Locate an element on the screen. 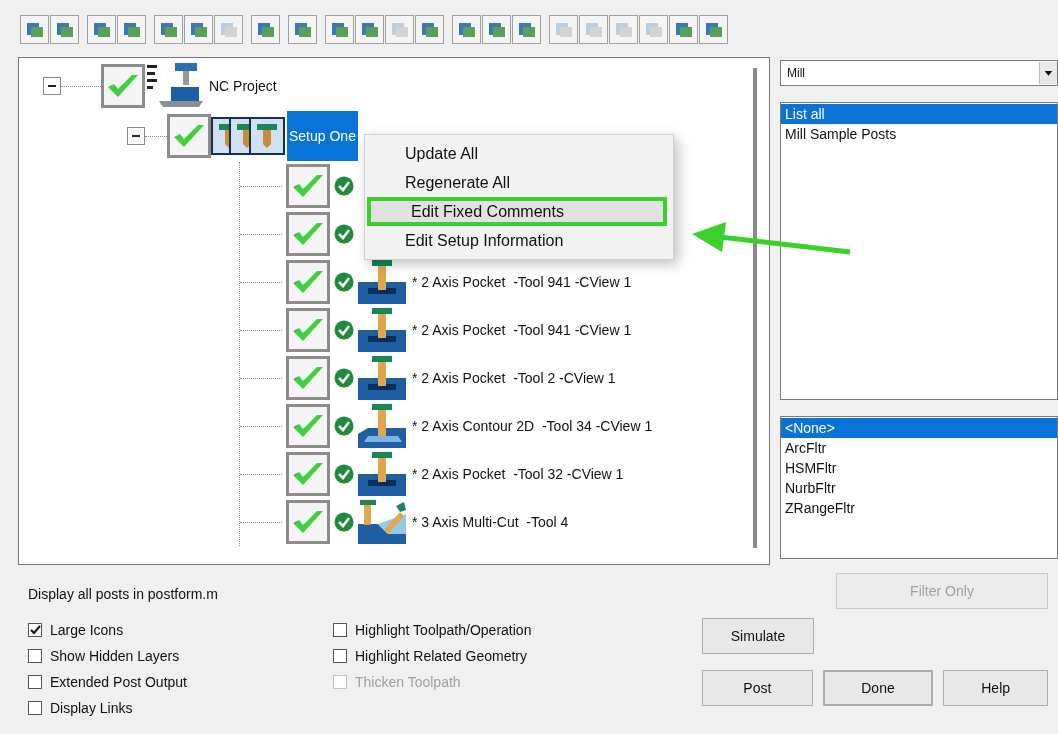 This screenshot has width=1058, height=734. checkbox-label: Large Icons is located at coordinates (87, 630).